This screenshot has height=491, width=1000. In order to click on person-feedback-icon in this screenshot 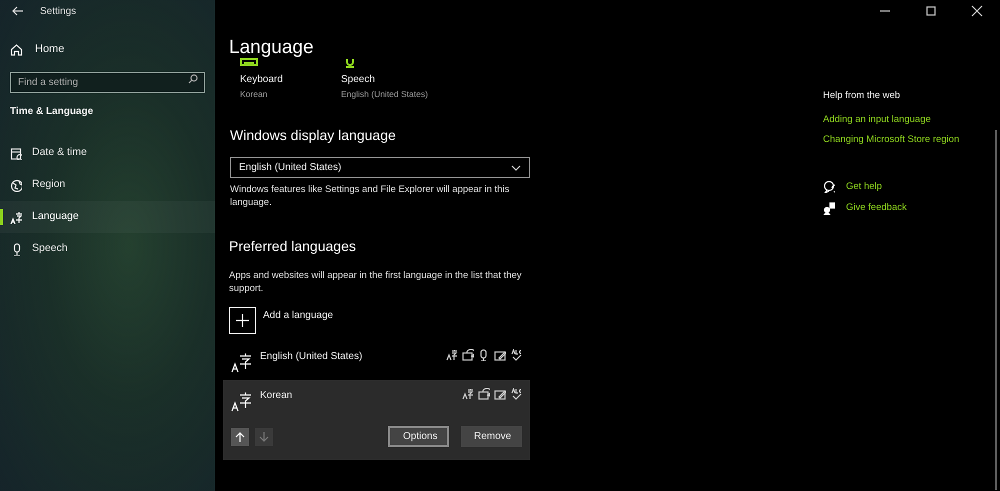, I will do `click(829, 208)`.